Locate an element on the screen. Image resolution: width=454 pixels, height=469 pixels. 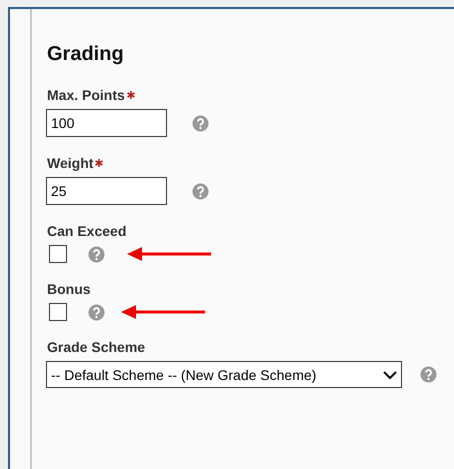
select-field: -- Default Scheme -- (New Grade Scheme) is located at coordinates (224, 374).